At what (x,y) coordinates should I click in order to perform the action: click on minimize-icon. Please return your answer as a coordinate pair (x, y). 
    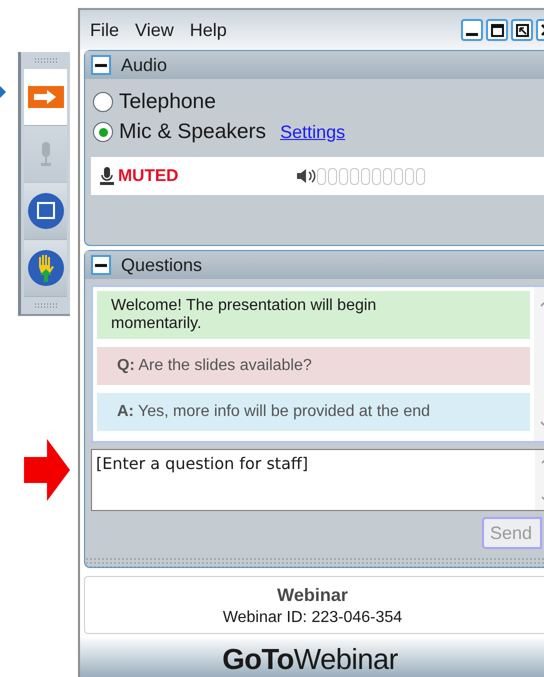
    Looking at the image, I should click on (472, 34).